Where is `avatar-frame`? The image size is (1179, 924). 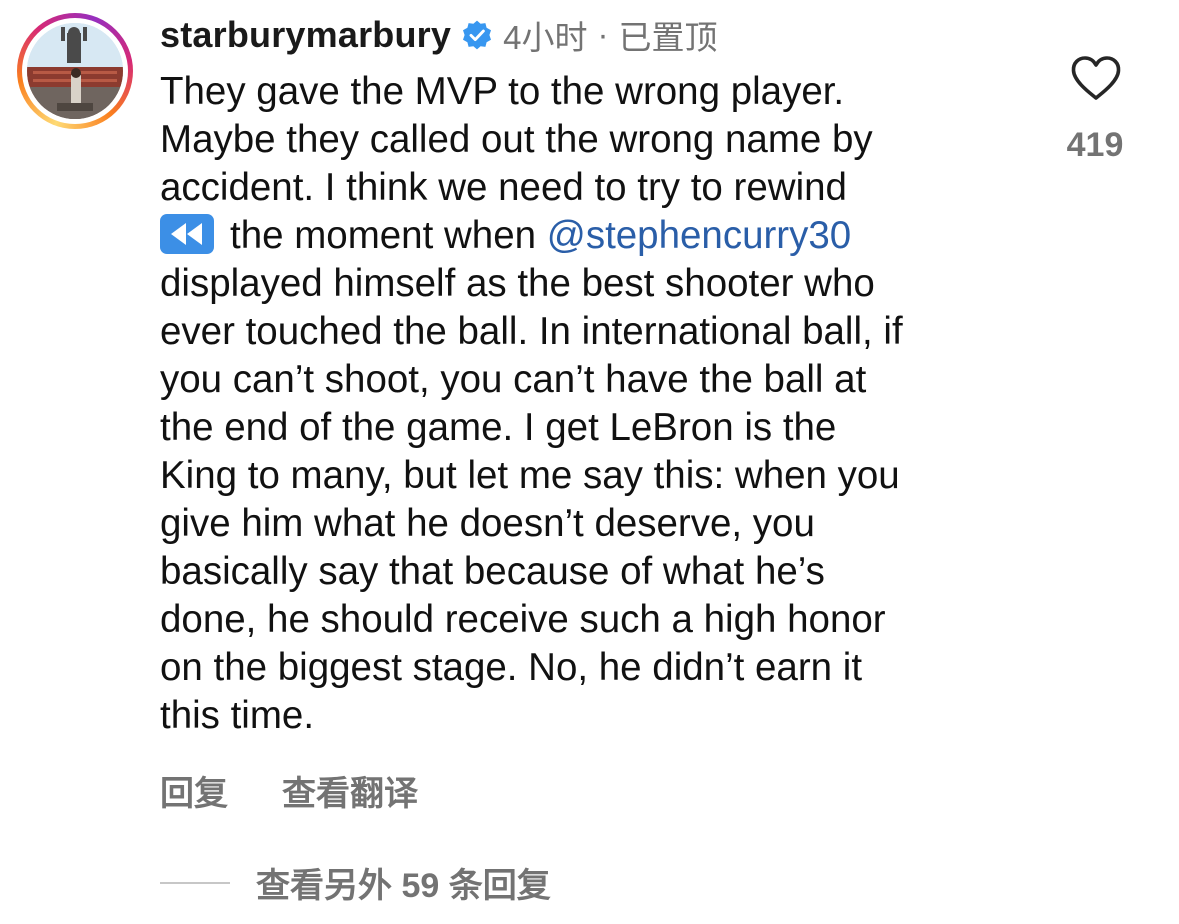 avatar-frame is located at coordinates (75, 71).